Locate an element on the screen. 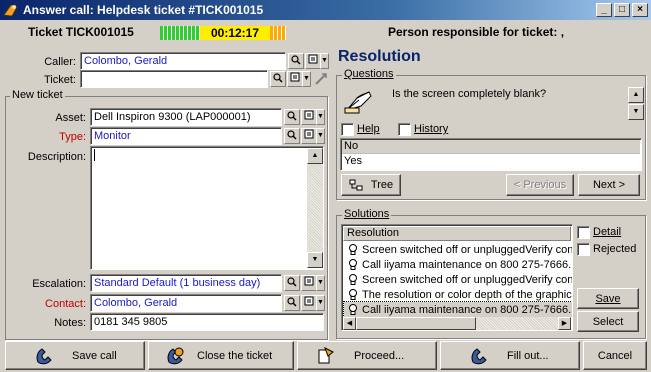 This screenshot has width=651, height=372. ticket-number-label: Ticket TICK001015 is located at coordinates (81, 32).